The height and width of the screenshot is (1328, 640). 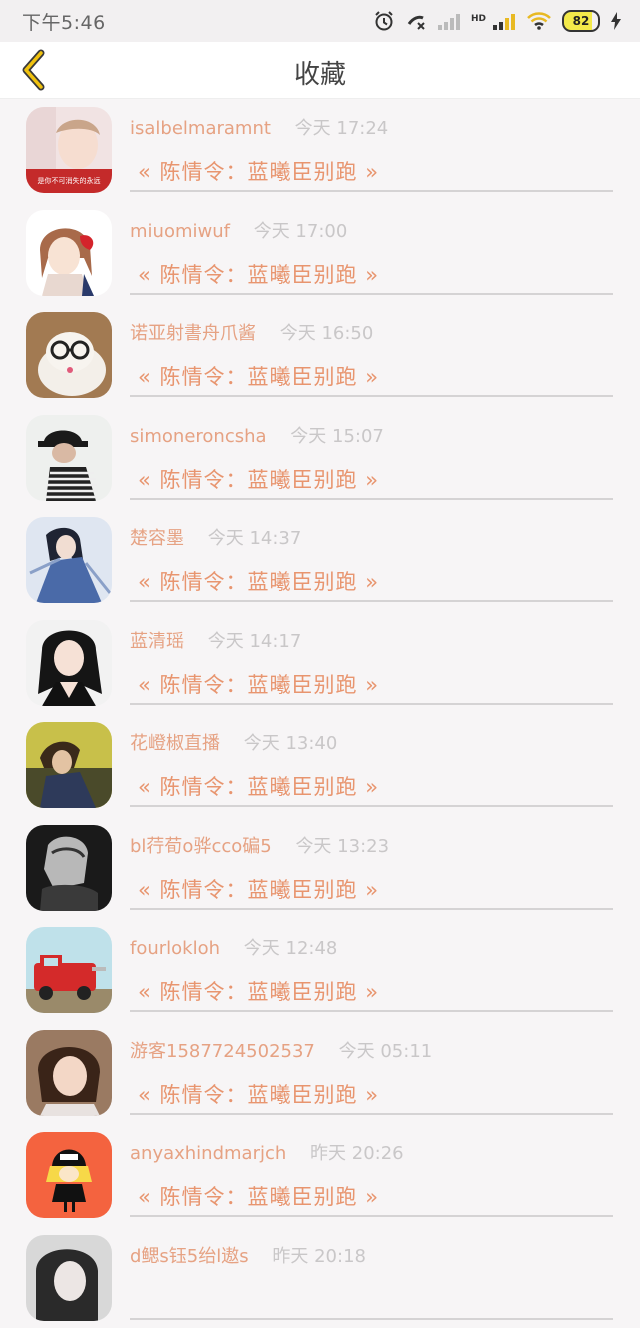 What do you see at coordinates (371, 555) in the screenshot?
I see `item-body: 楚容墨 今天 14:37 « 陈情令：蓝曦臣别跑 »` at bounding box center [371, 555].